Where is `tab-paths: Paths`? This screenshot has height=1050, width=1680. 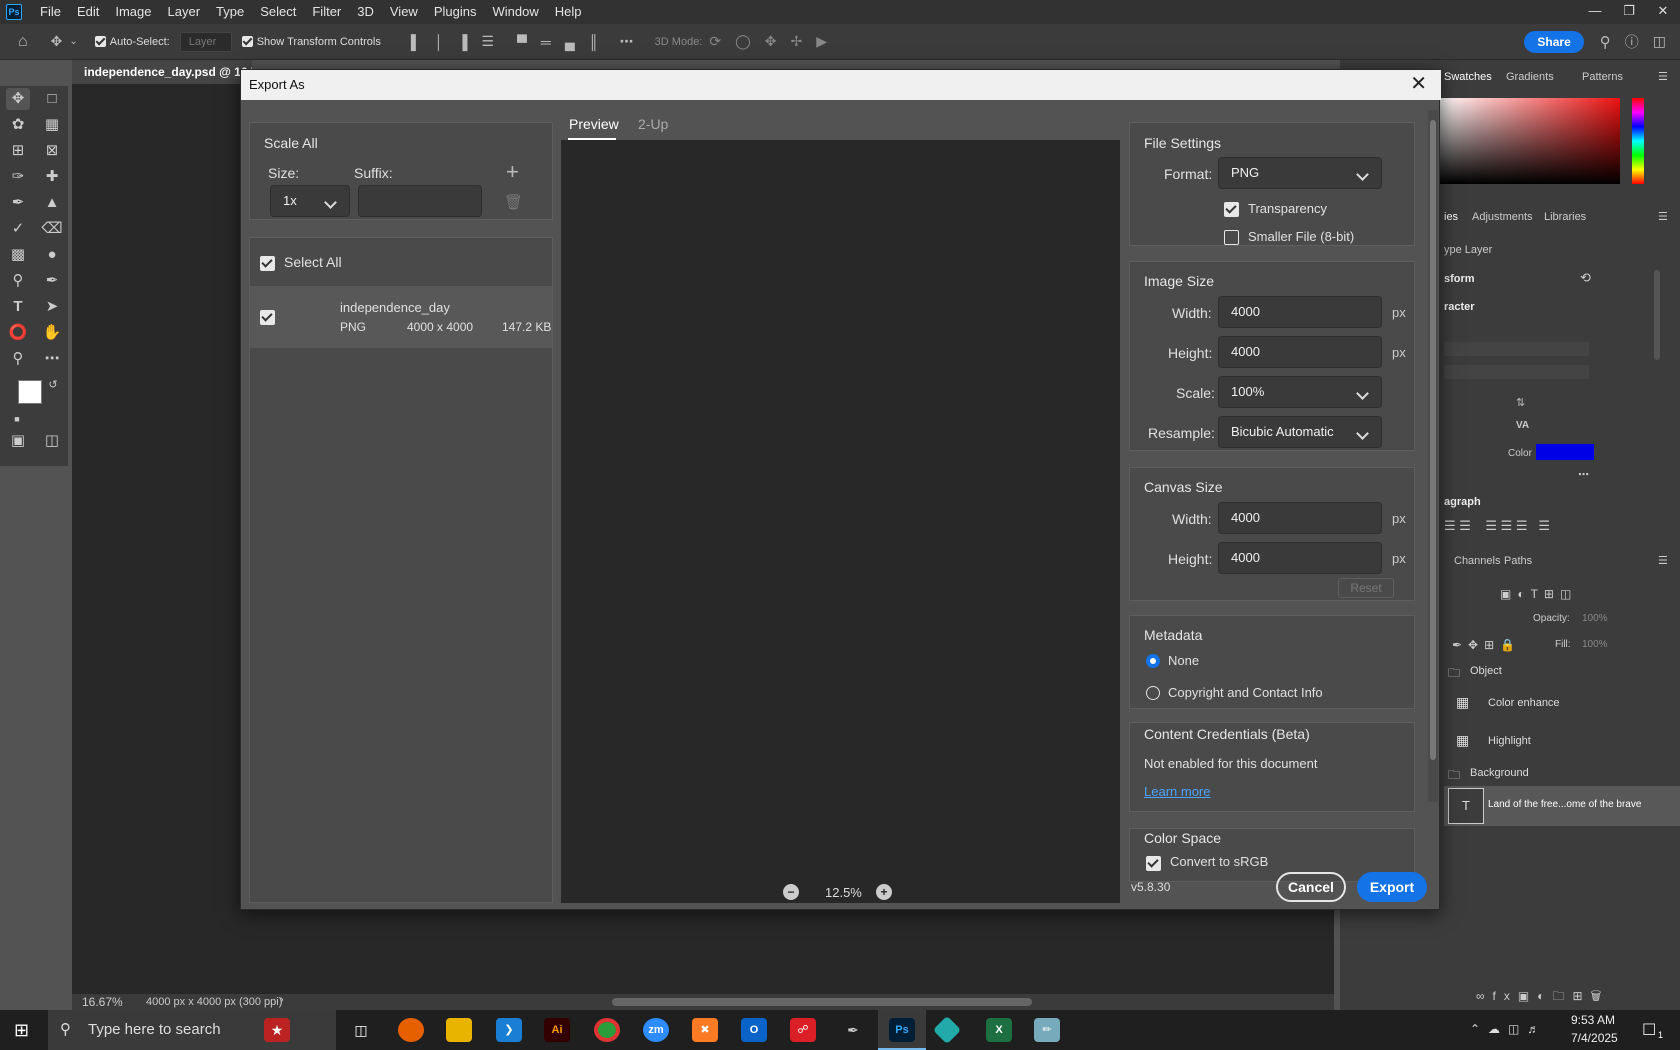
tab-paths: Paths is located at coordinates (1518, 561).